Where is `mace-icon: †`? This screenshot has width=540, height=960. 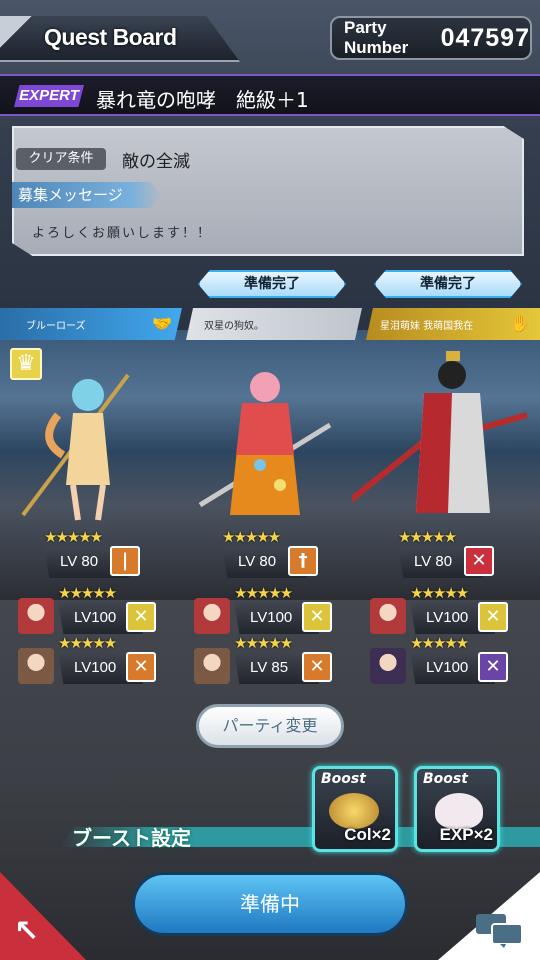 mace-icon: † is located at coordinates (303, 561).